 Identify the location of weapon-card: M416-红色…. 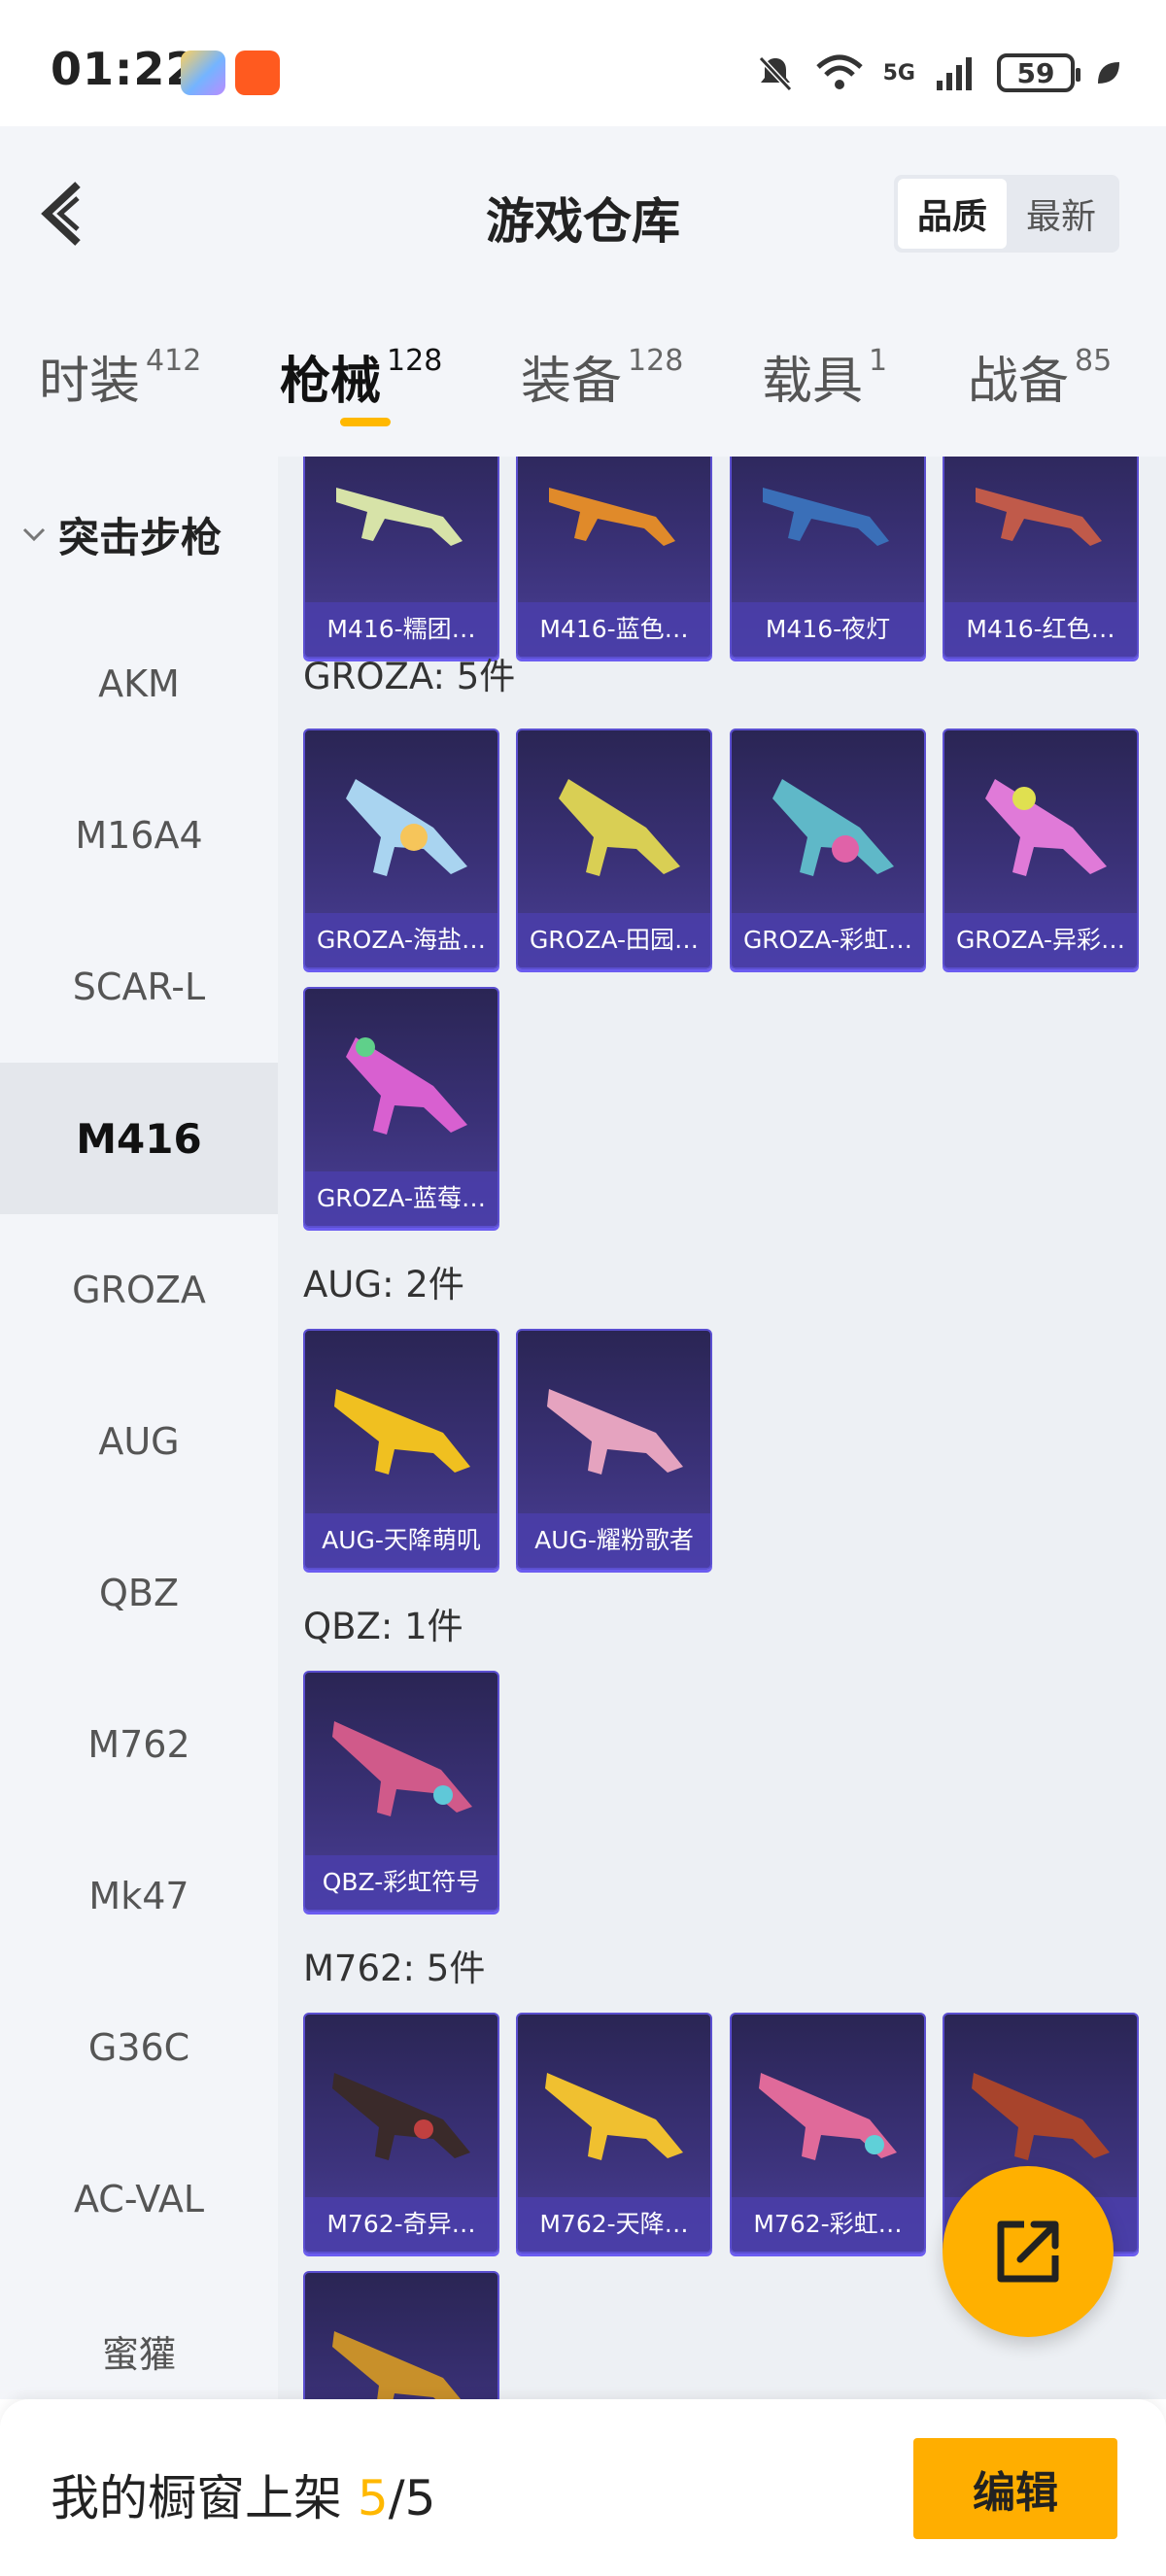
(1041, 558).